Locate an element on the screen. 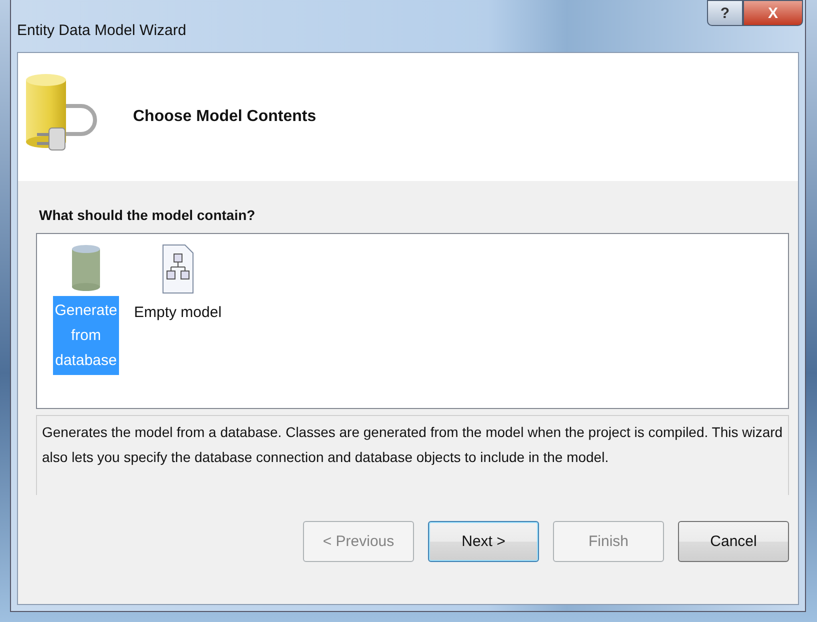 The image size is (817, 622). window-title: Entity Data Model Wizard is located at coordinates (101, 30).